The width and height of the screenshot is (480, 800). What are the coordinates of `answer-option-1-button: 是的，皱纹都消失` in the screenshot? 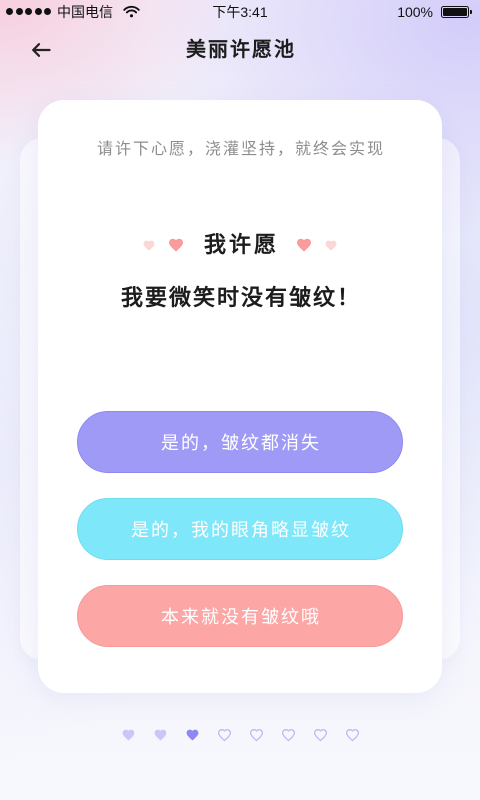 It's located at (240, 442).